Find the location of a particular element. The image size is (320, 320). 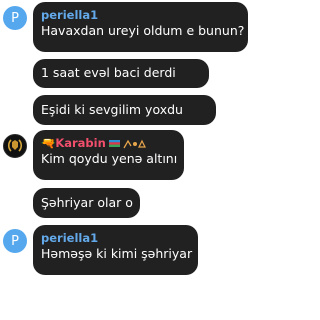

message-text: Havaxdan ureyi oldum e bunun? is located at coordinates (143, 30).